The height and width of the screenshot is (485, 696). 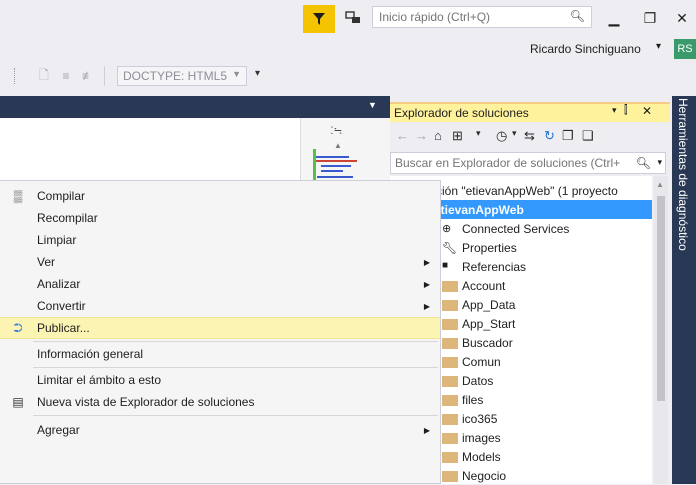 What do you see at coordinates (484, 475) in the screenshot?
I see `tree-item-label: Negocio` at bounding box center [484, 475].